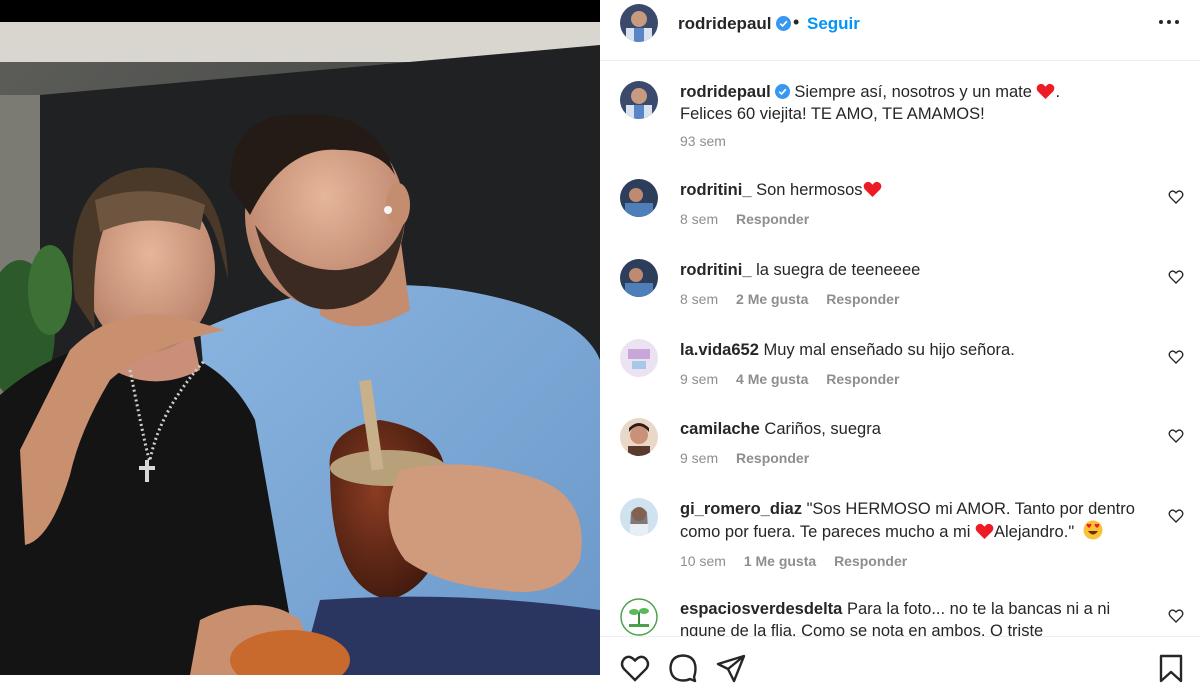  Describe the element at coordinates (832, 114) in the screenshot. I see `caption-line2: Felices 60 viejita! TE AMO, TE AMAMOS!` at that location.